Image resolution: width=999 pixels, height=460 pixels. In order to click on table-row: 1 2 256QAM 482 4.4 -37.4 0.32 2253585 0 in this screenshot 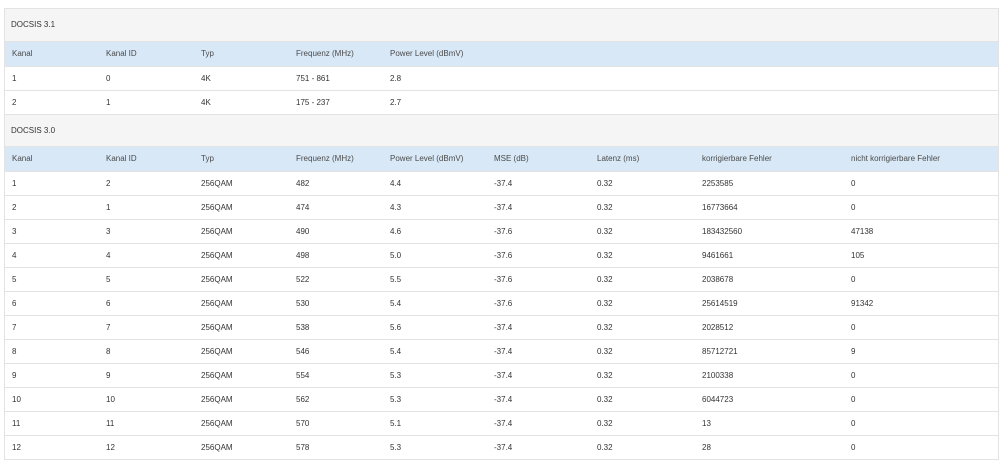, I will do `click(501, 184)`.